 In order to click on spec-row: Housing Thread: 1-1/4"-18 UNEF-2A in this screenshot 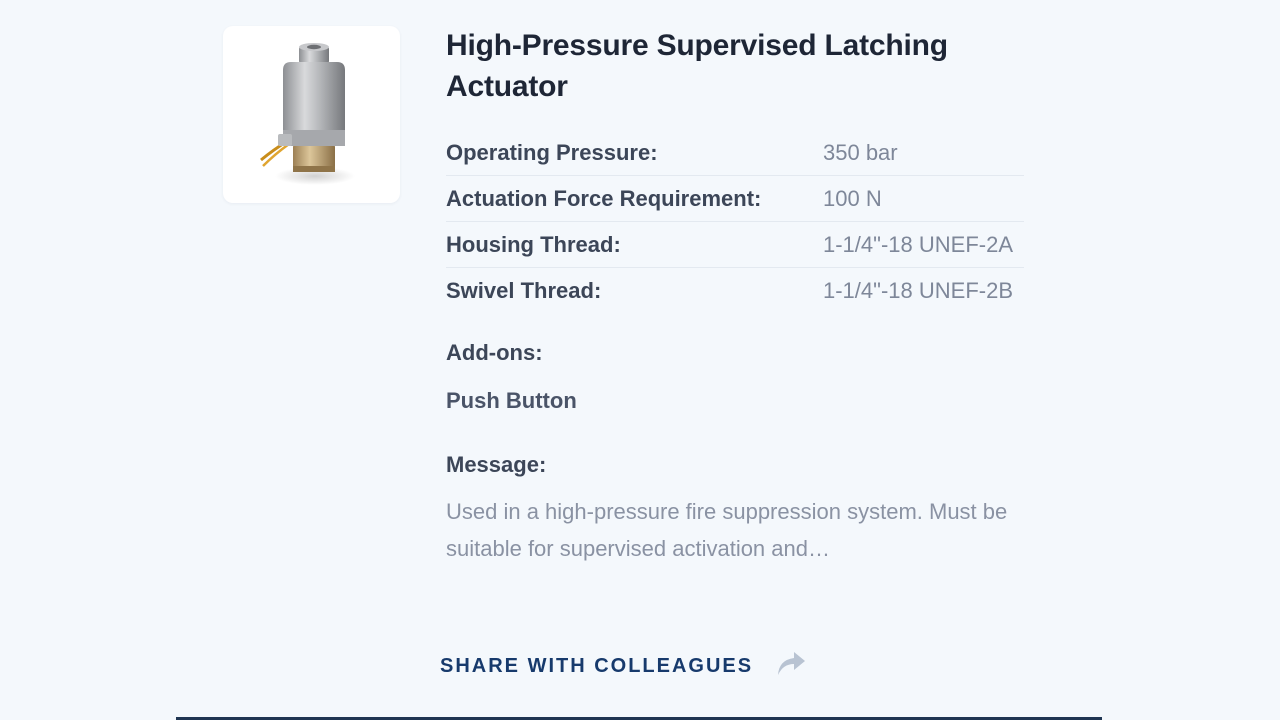, I will do `click(735, 245)`.